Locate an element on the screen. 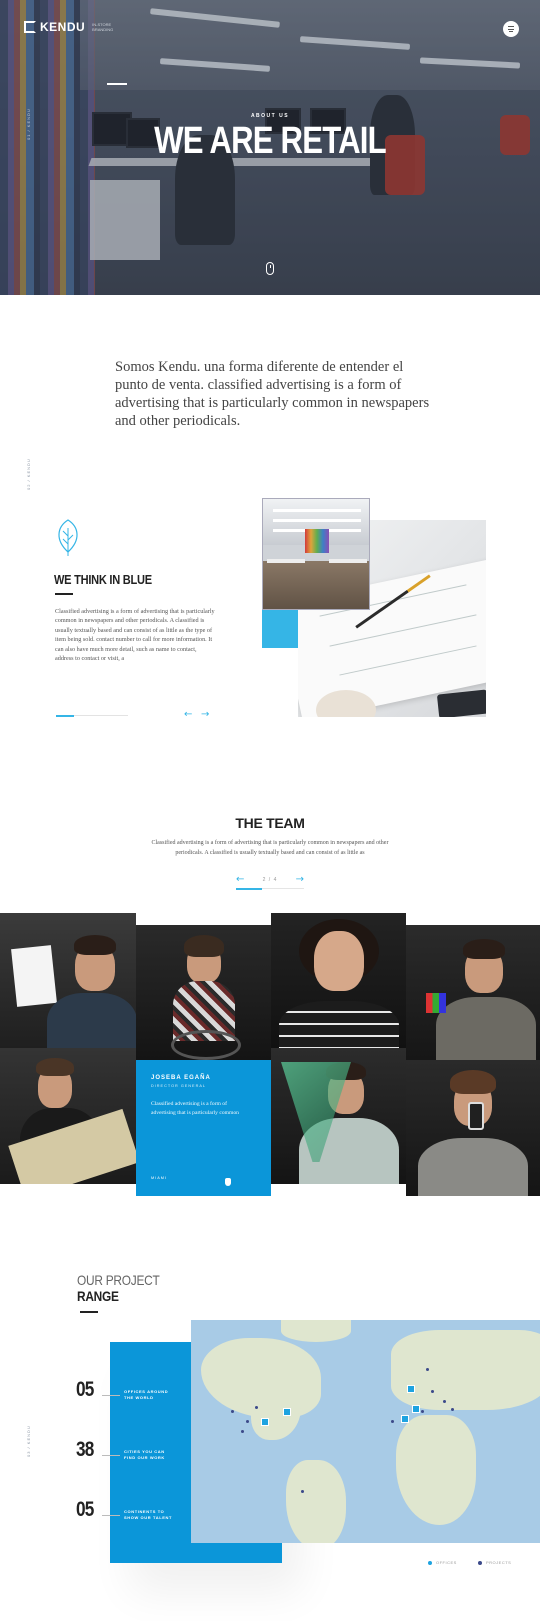  projects-side-label: 03 / KENDU is located at coordinates (28, 1441).